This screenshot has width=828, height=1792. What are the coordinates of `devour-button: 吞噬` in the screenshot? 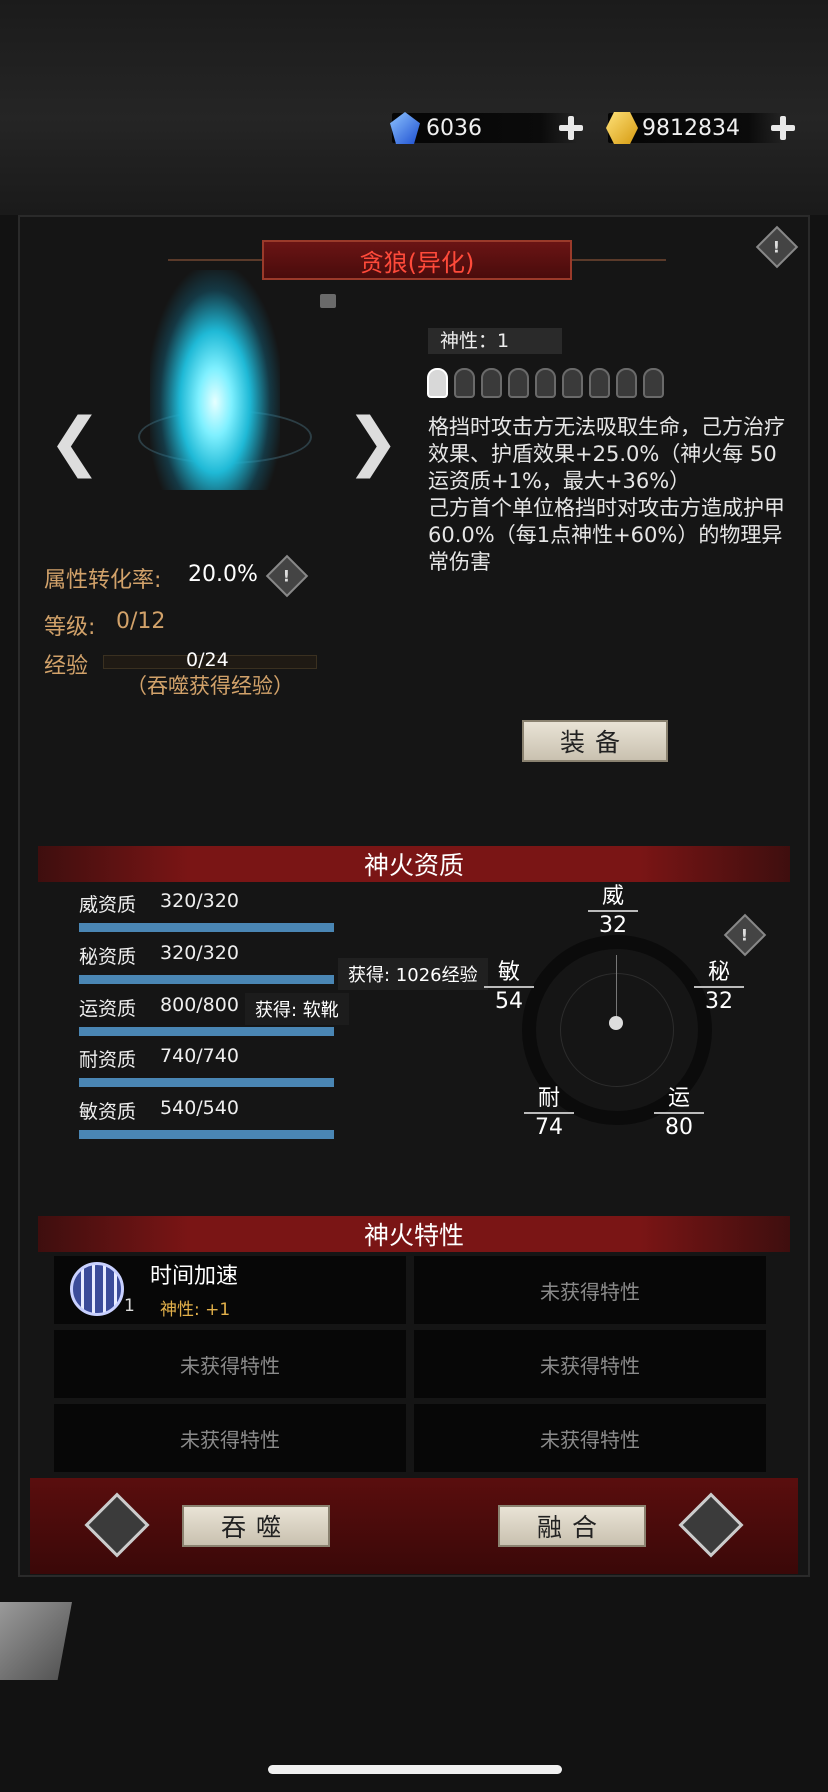 It's located at (256, 1526).